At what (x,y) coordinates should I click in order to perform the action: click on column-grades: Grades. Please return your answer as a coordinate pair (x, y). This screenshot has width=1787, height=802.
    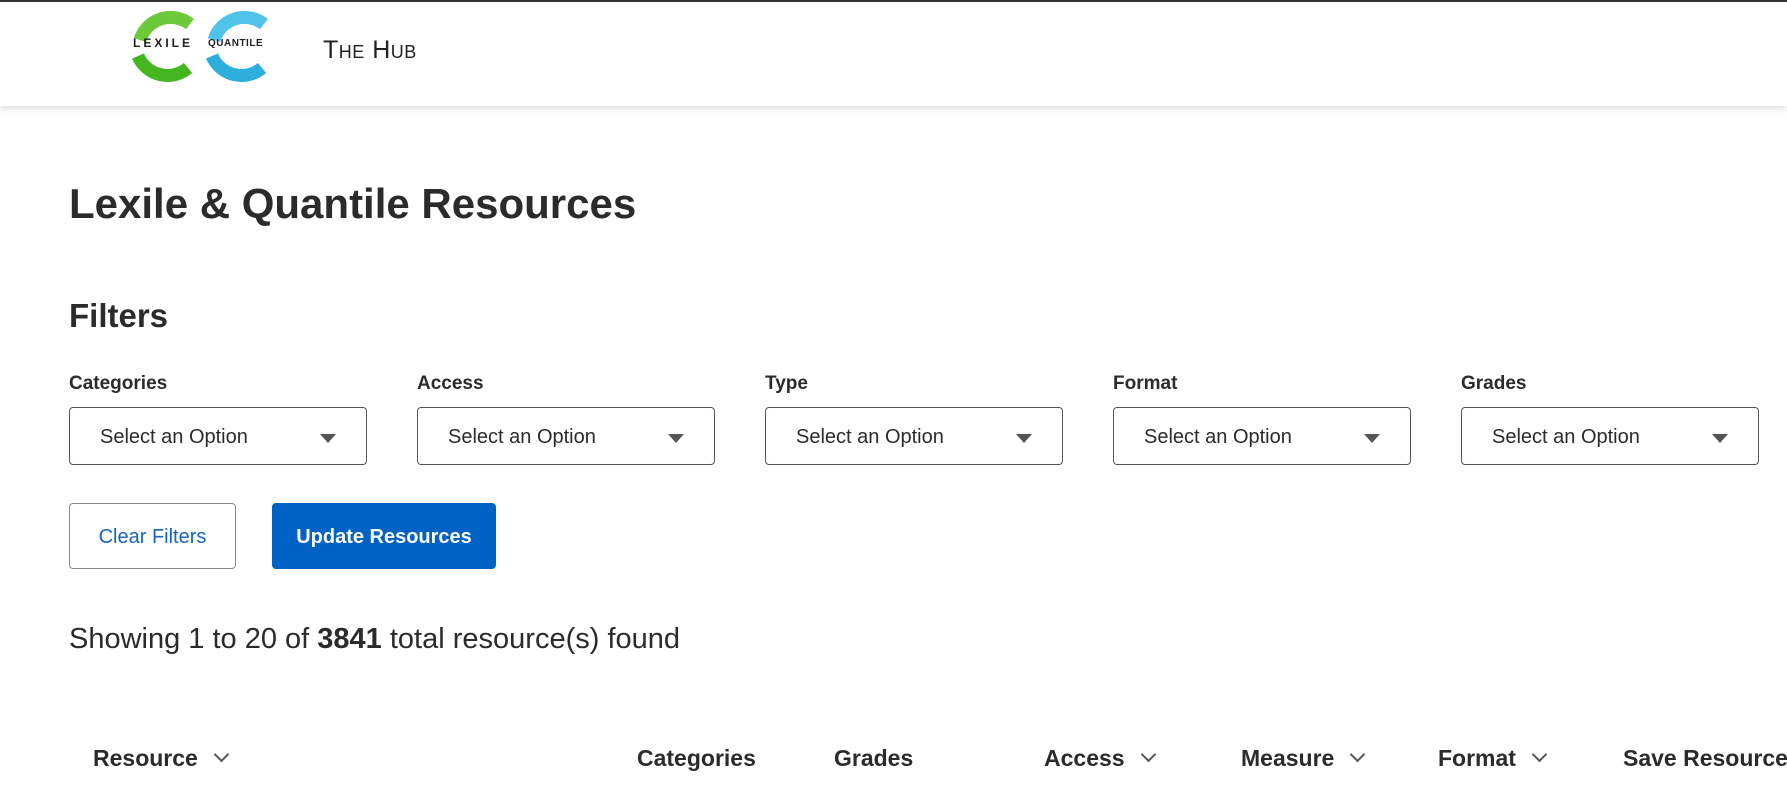
    Looking at the image, I should click on (873, 758).